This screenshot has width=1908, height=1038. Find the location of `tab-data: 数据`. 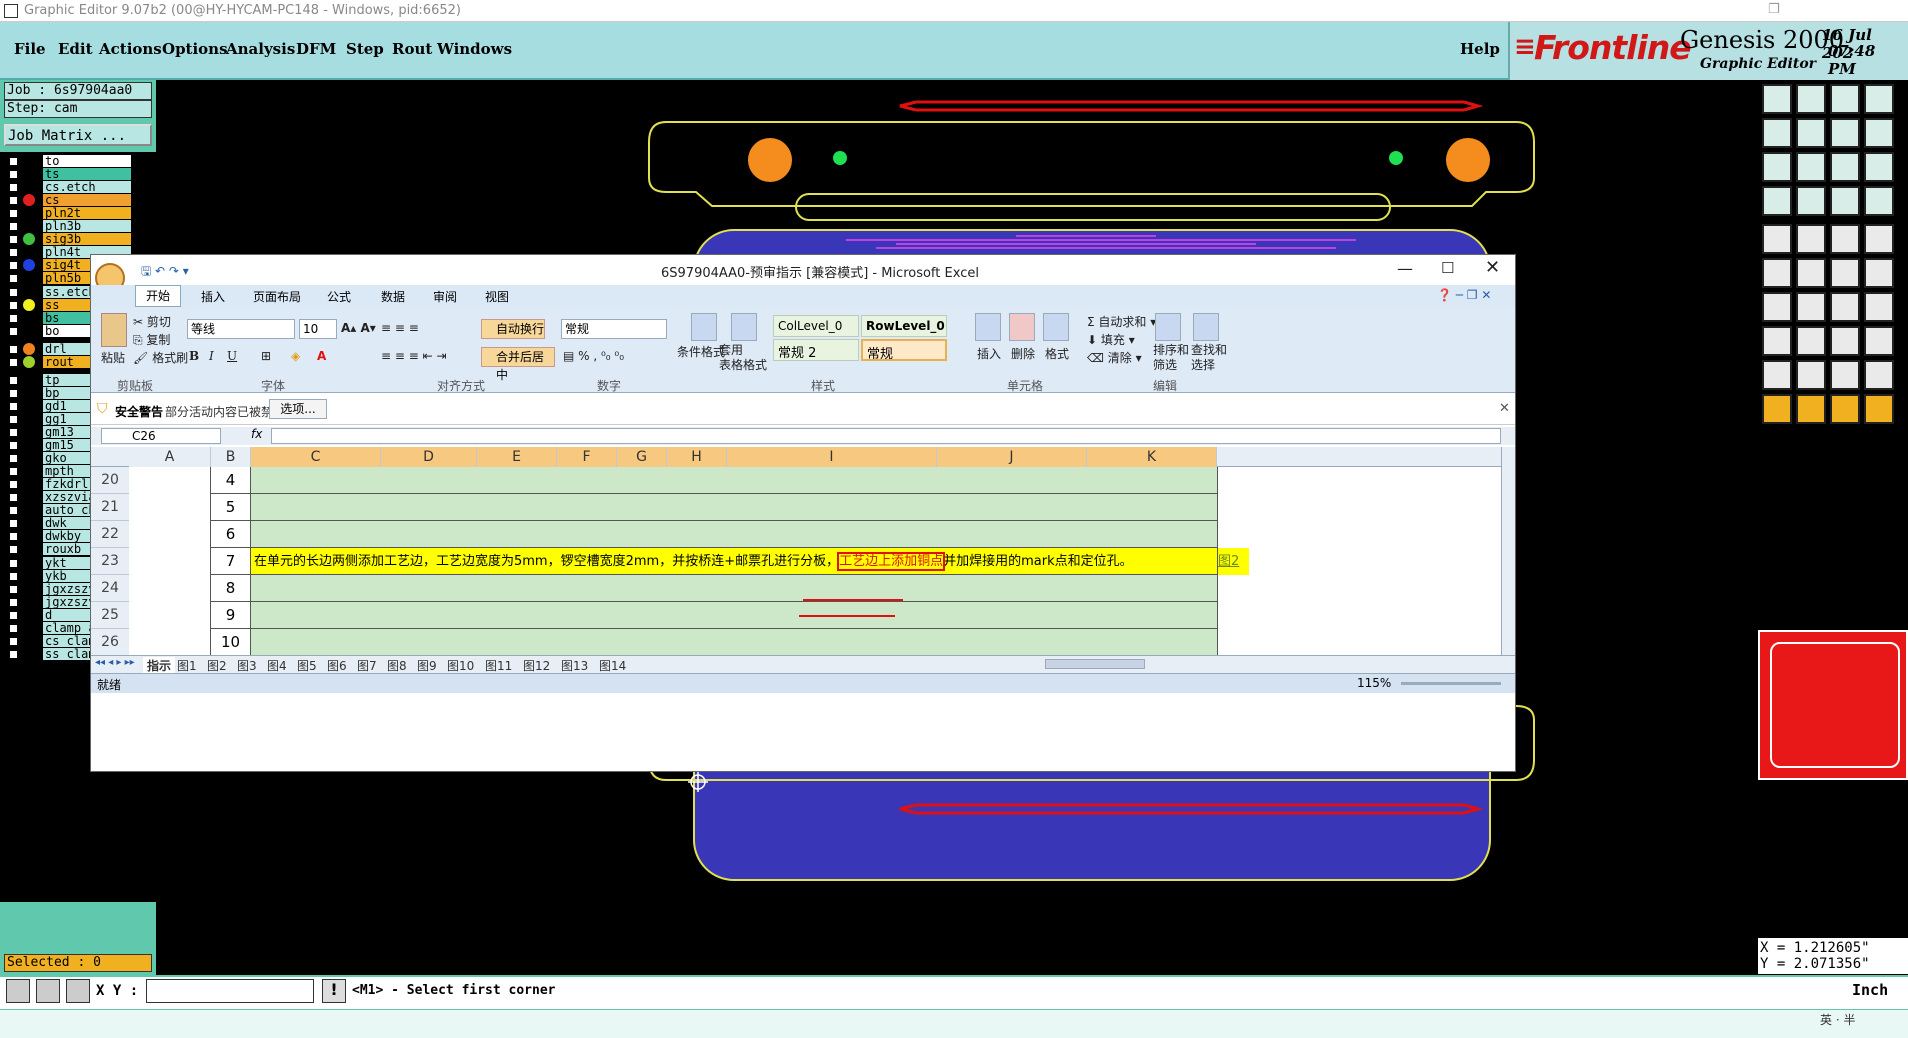

tab-data: 数据 is located at coordinates (393, 296).